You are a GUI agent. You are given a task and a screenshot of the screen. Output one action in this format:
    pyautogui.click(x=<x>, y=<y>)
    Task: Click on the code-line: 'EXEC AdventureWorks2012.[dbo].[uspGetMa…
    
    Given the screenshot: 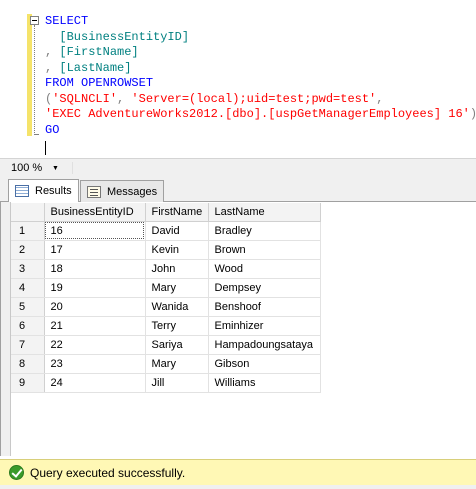 What is the action you would take?
    pyautogui.click(x=260, y=115)
    